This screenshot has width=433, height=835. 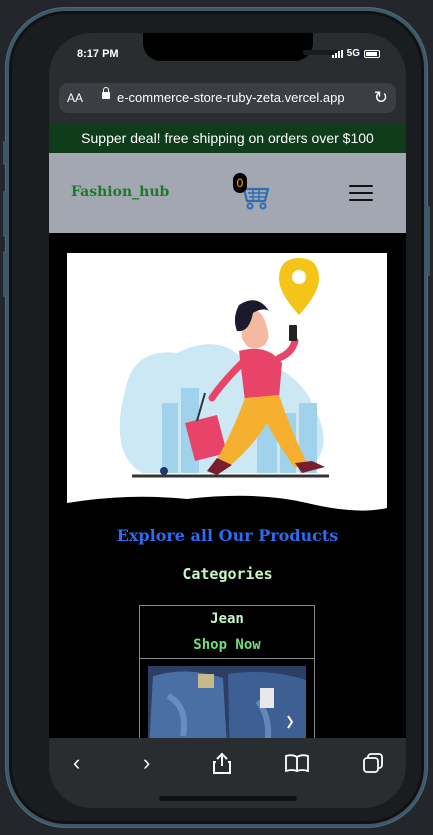 What do you see at coordinates (428, 241) in the screenshot?
I see `power-button` at bounding box center [428, 241].